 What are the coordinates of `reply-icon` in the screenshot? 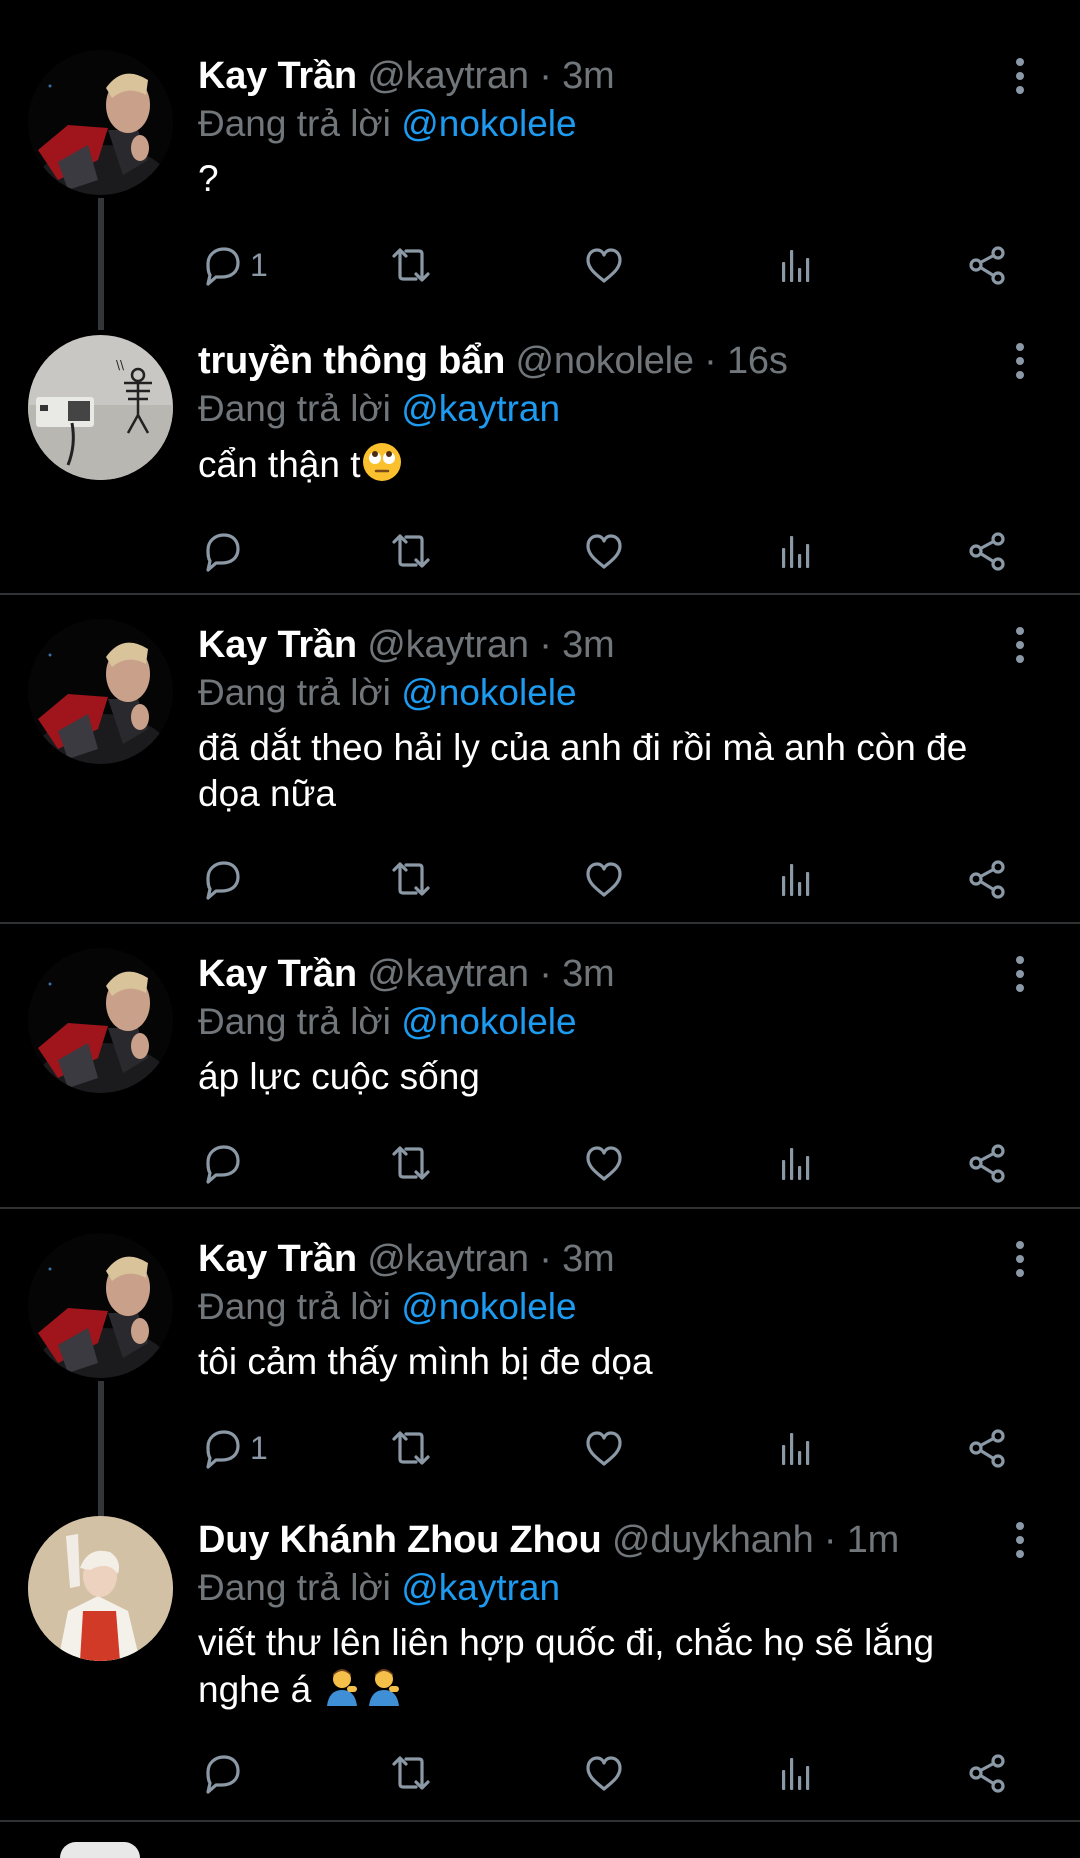 It's located at (223, 1774).